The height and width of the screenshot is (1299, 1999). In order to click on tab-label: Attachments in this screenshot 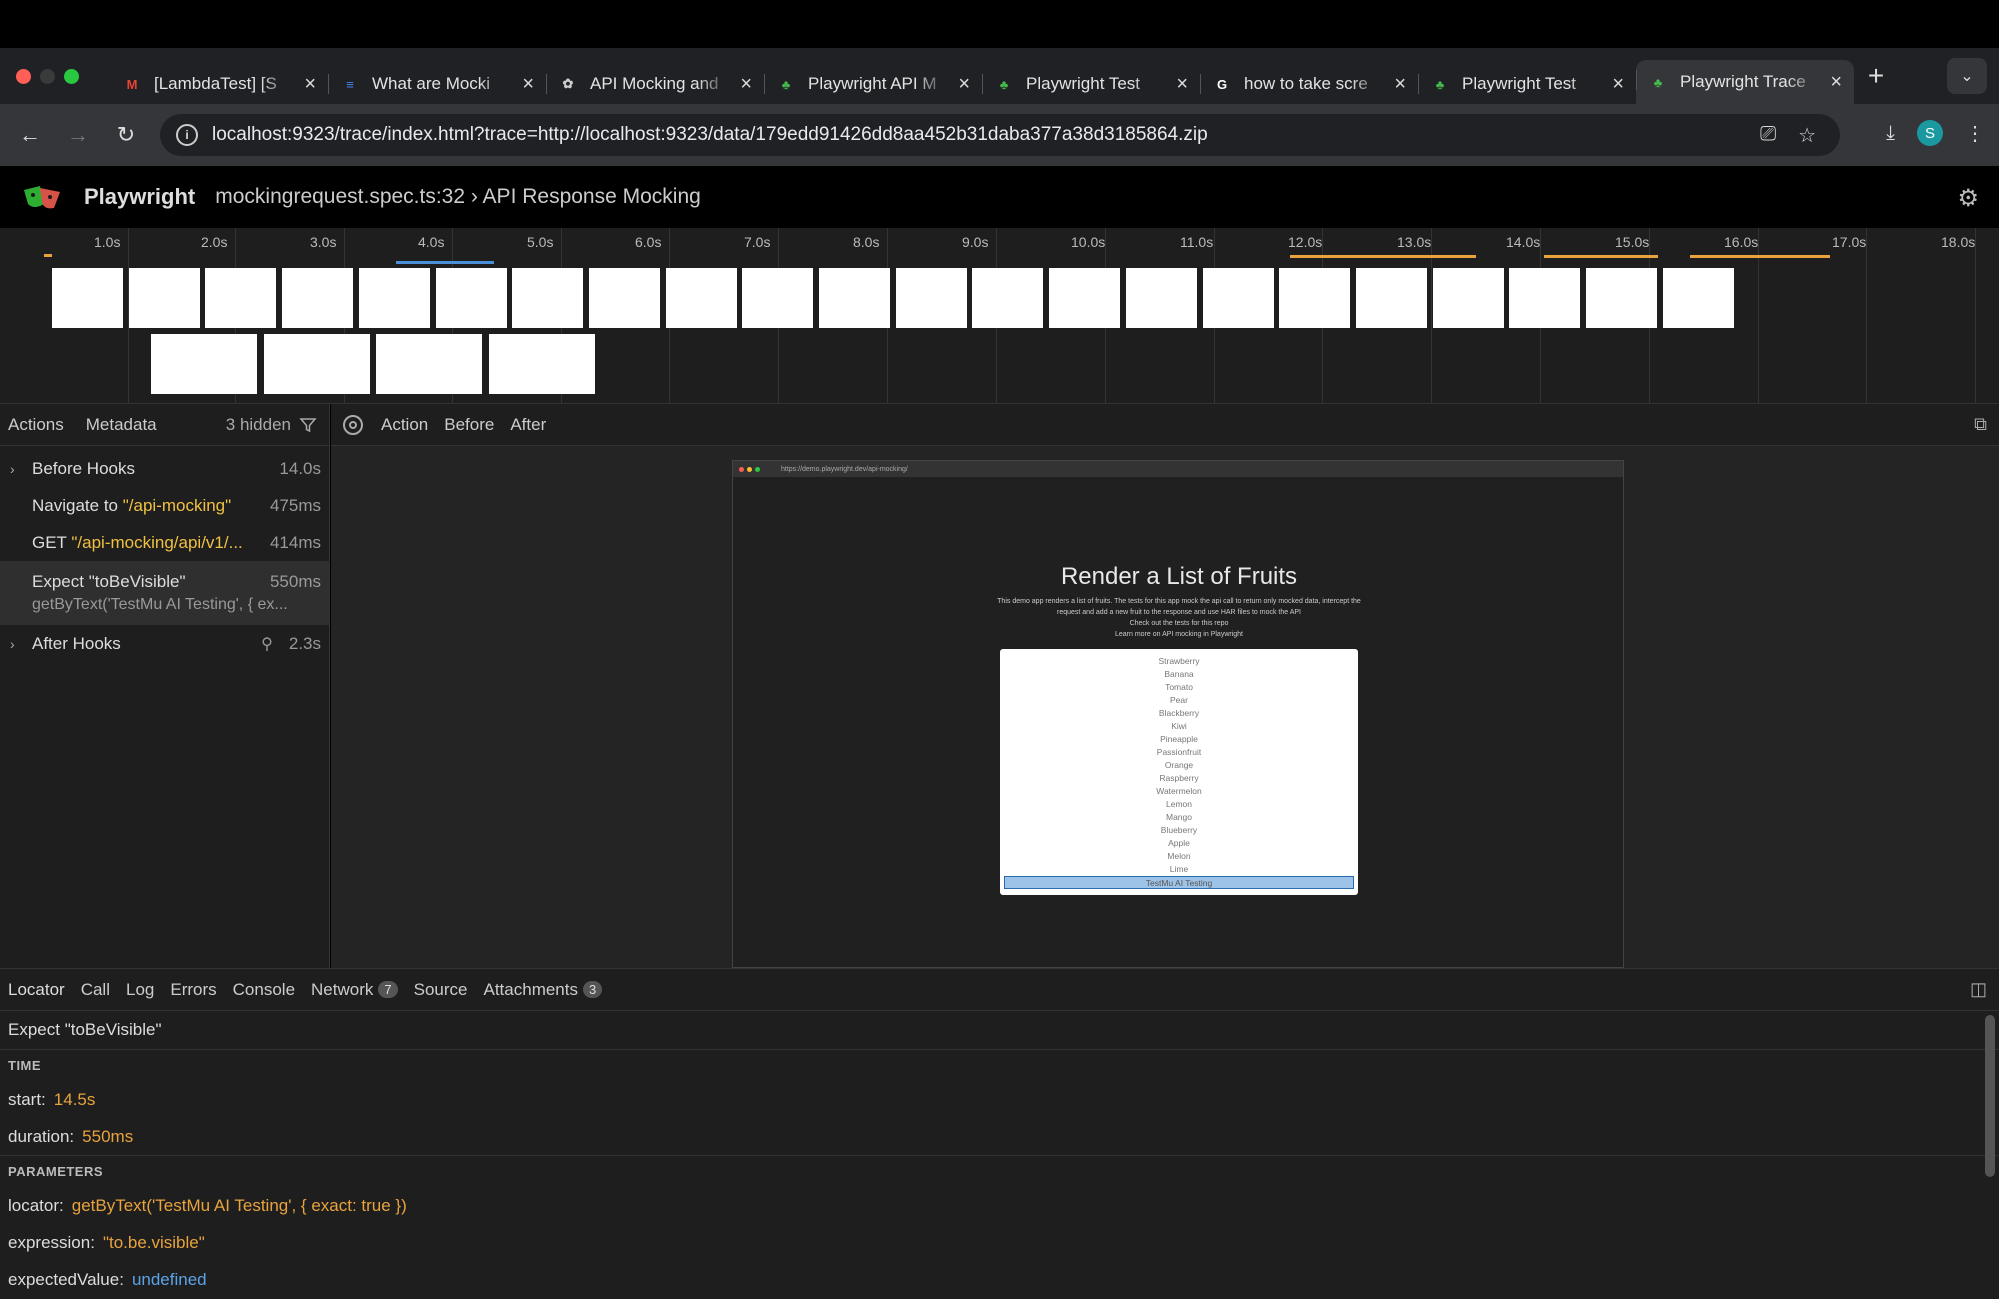, I will do `click(531, 989)`.